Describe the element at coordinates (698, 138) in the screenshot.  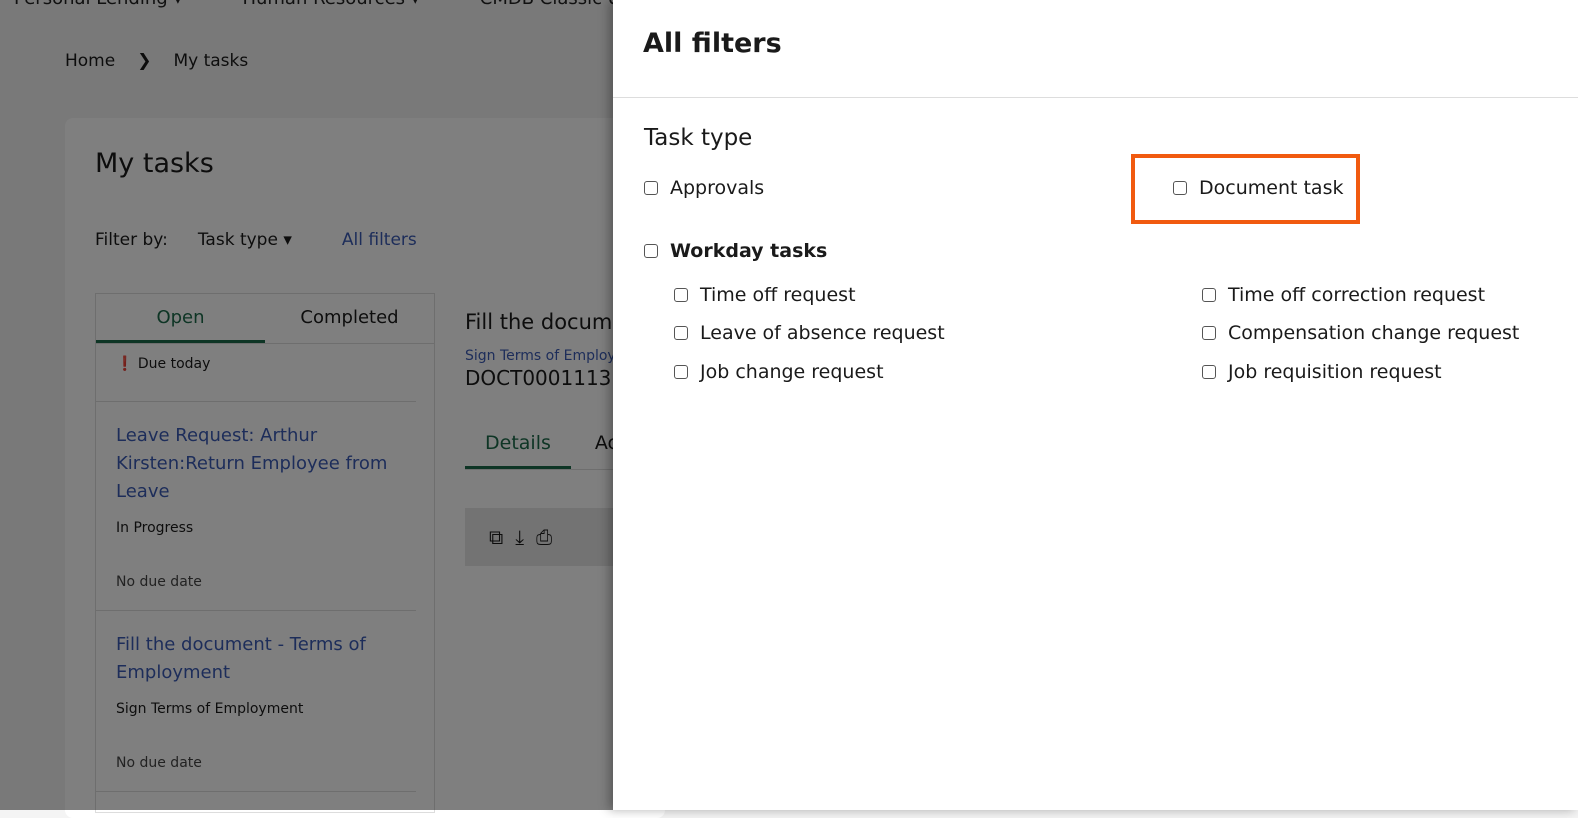
I see `section-task-type: Task type` at that location.